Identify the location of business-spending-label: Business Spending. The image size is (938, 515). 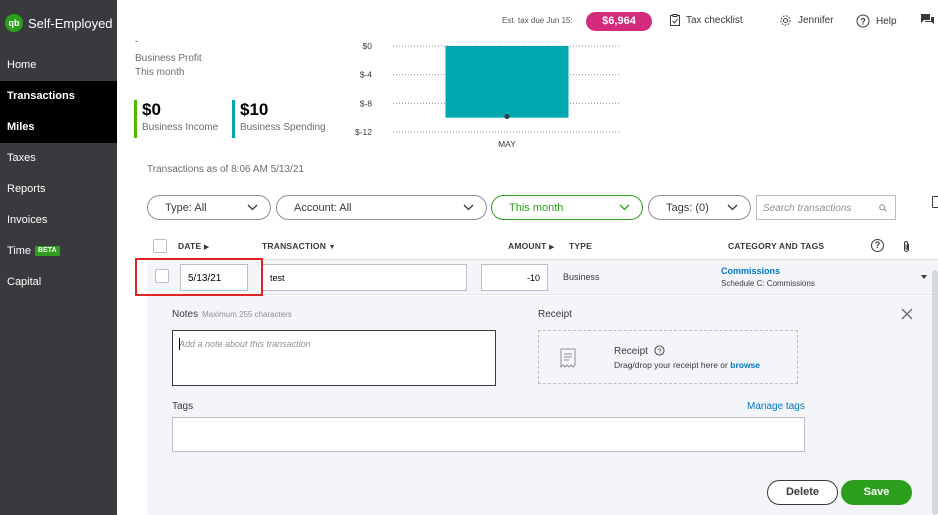
(283, 127).